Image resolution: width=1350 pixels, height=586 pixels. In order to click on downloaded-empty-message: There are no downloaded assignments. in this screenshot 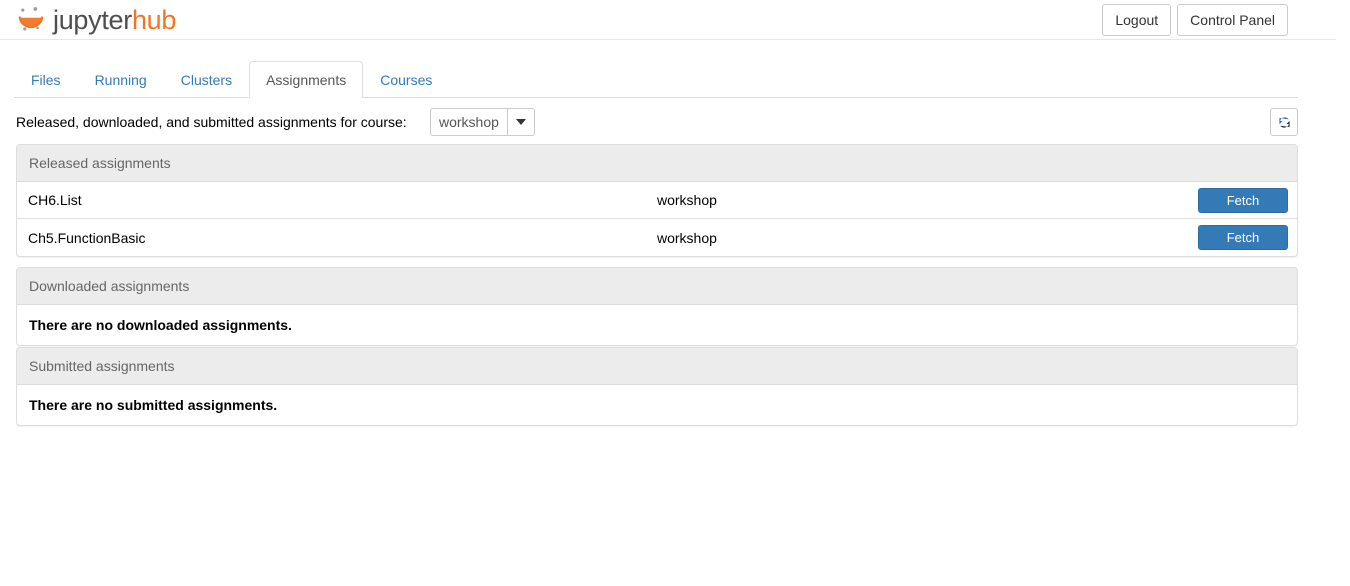, I will do `click(160, 325)`.